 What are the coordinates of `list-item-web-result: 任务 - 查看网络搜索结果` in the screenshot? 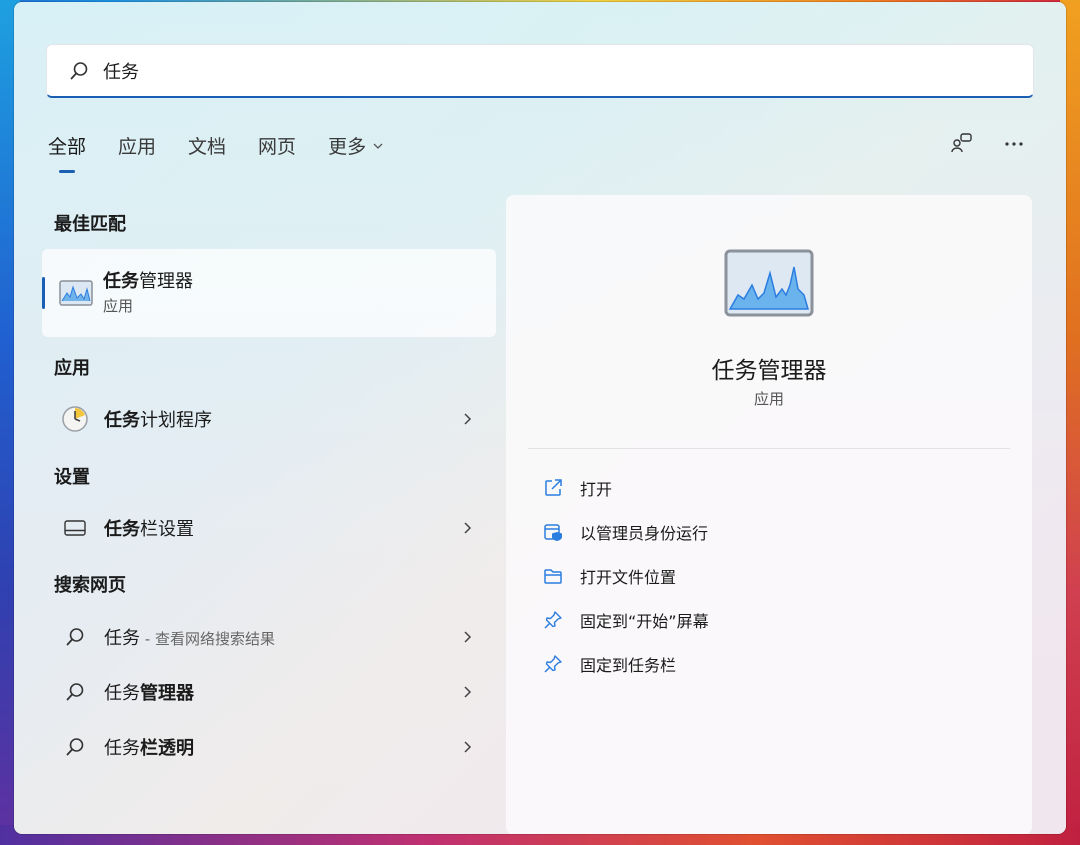 It's located at (269, 637).